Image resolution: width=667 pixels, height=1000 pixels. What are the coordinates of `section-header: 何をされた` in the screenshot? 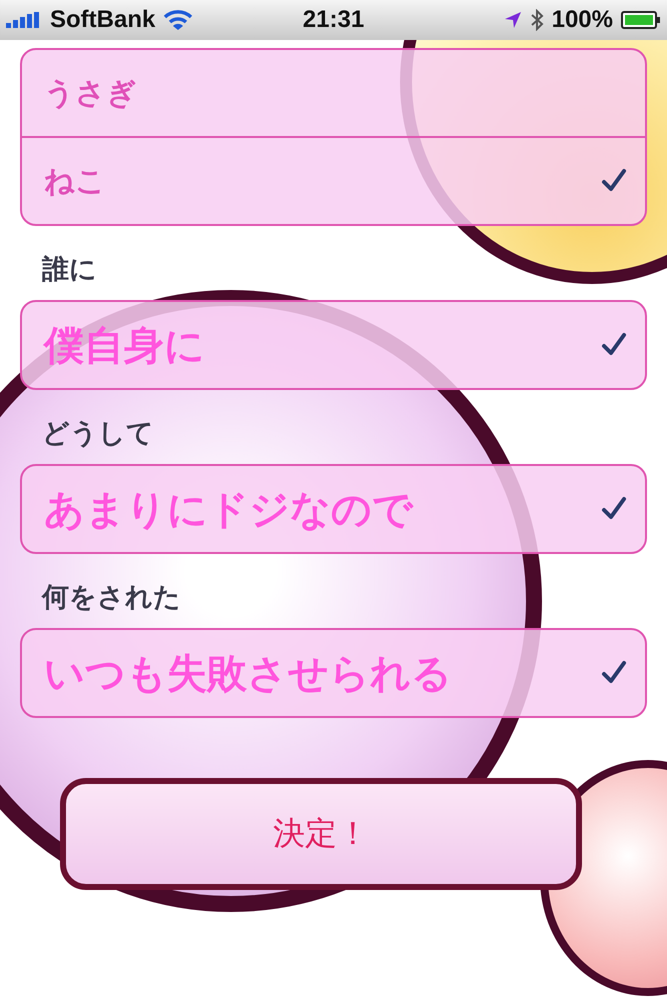 It's located at (111, 598).